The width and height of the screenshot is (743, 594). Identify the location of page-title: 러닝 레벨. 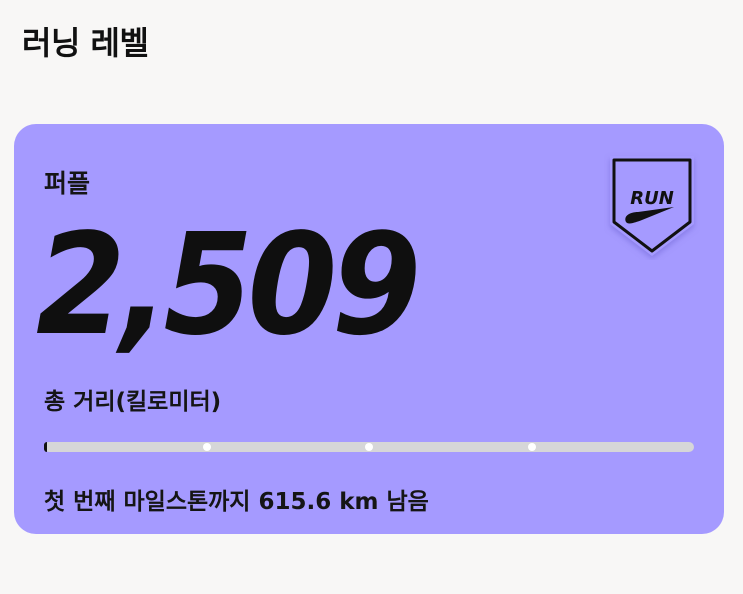
(85, 43).